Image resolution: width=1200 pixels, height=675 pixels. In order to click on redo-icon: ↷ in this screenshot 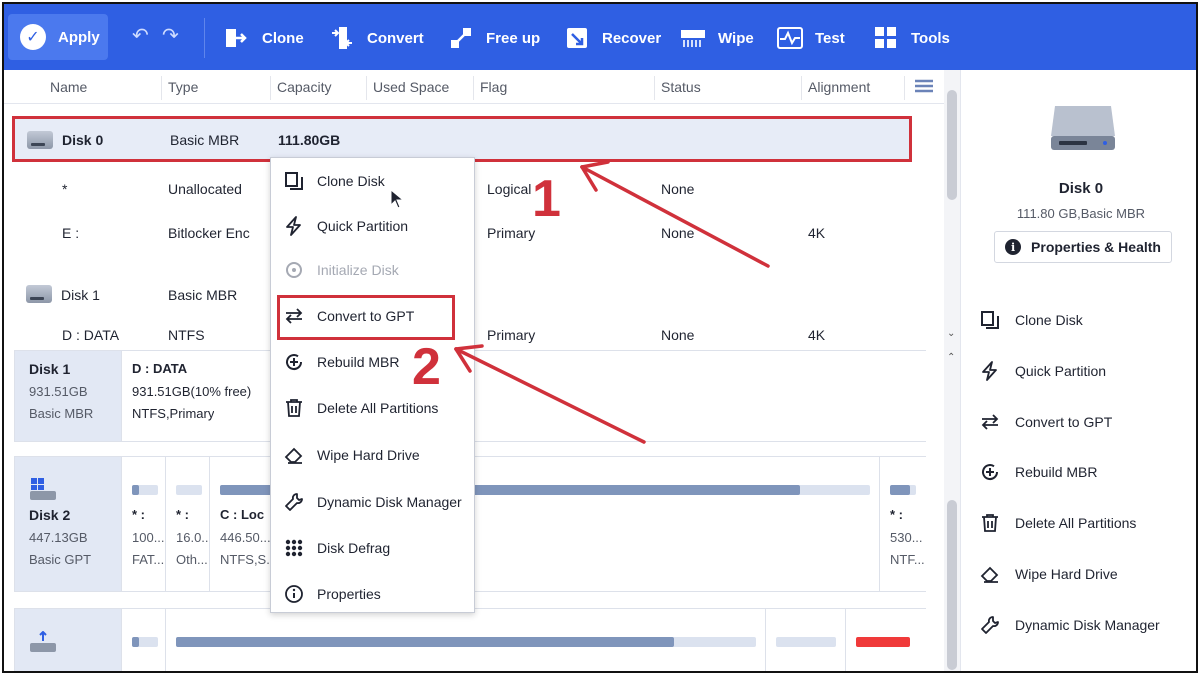, I will do `click(170, 36)`.